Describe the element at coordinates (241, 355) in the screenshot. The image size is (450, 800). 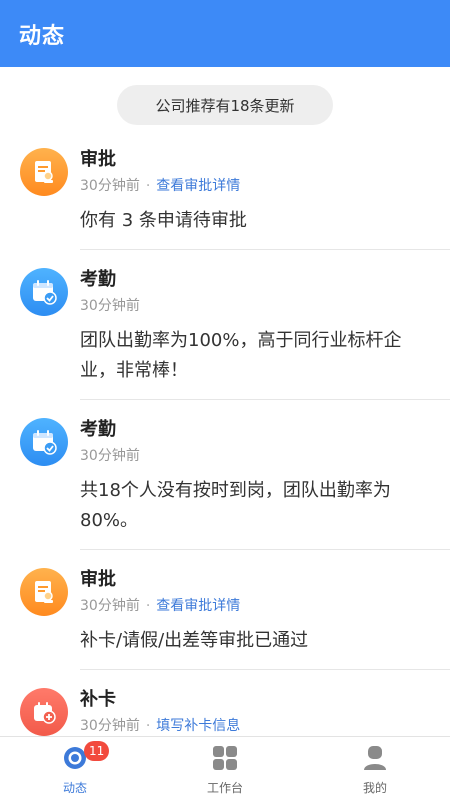
I see `item-body: 团队出勤率为100%，高于同行业标杆企业，非常棒！` at that location.